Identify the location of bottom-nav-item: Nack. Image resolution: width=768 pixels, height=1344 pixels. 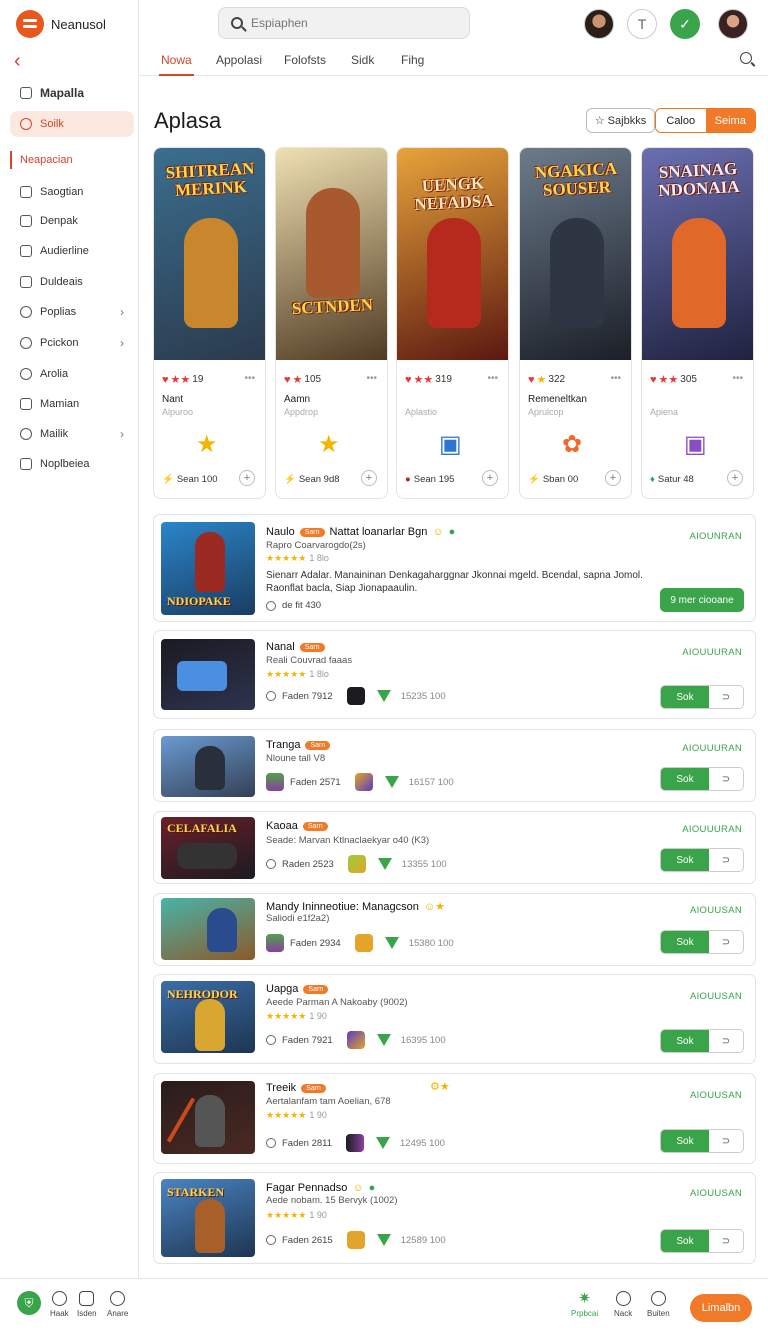
(623, 1304).